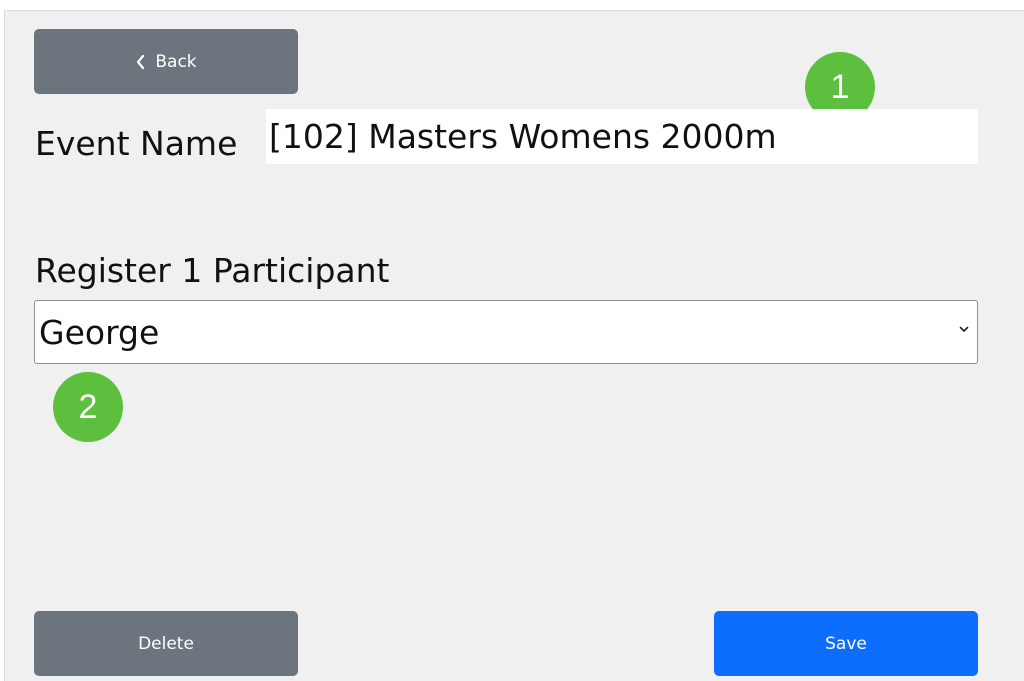 This screenshot has height=681, width=1024. I want to click on chevron-left-icon, so click(140, 62).